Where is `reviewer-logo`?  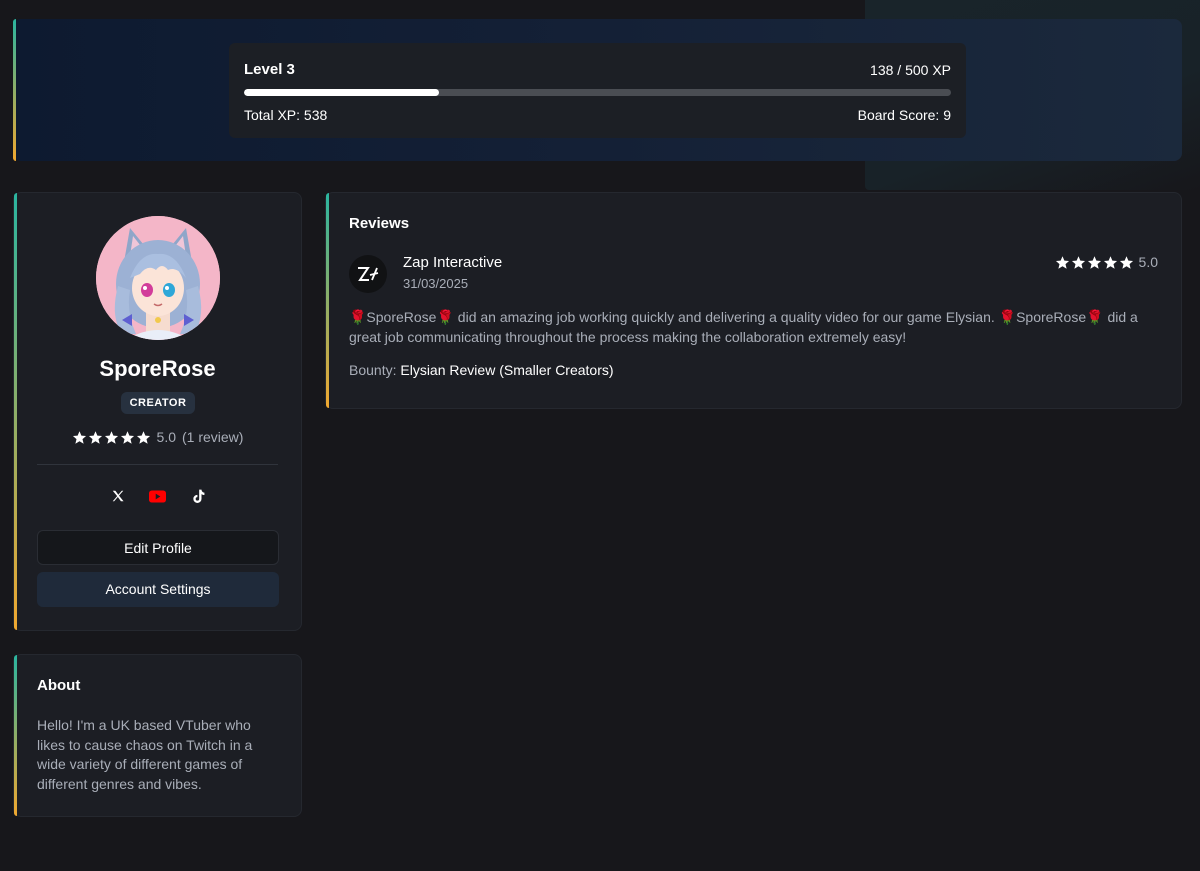 reviewer-logo is located at coordinates (368, 274).